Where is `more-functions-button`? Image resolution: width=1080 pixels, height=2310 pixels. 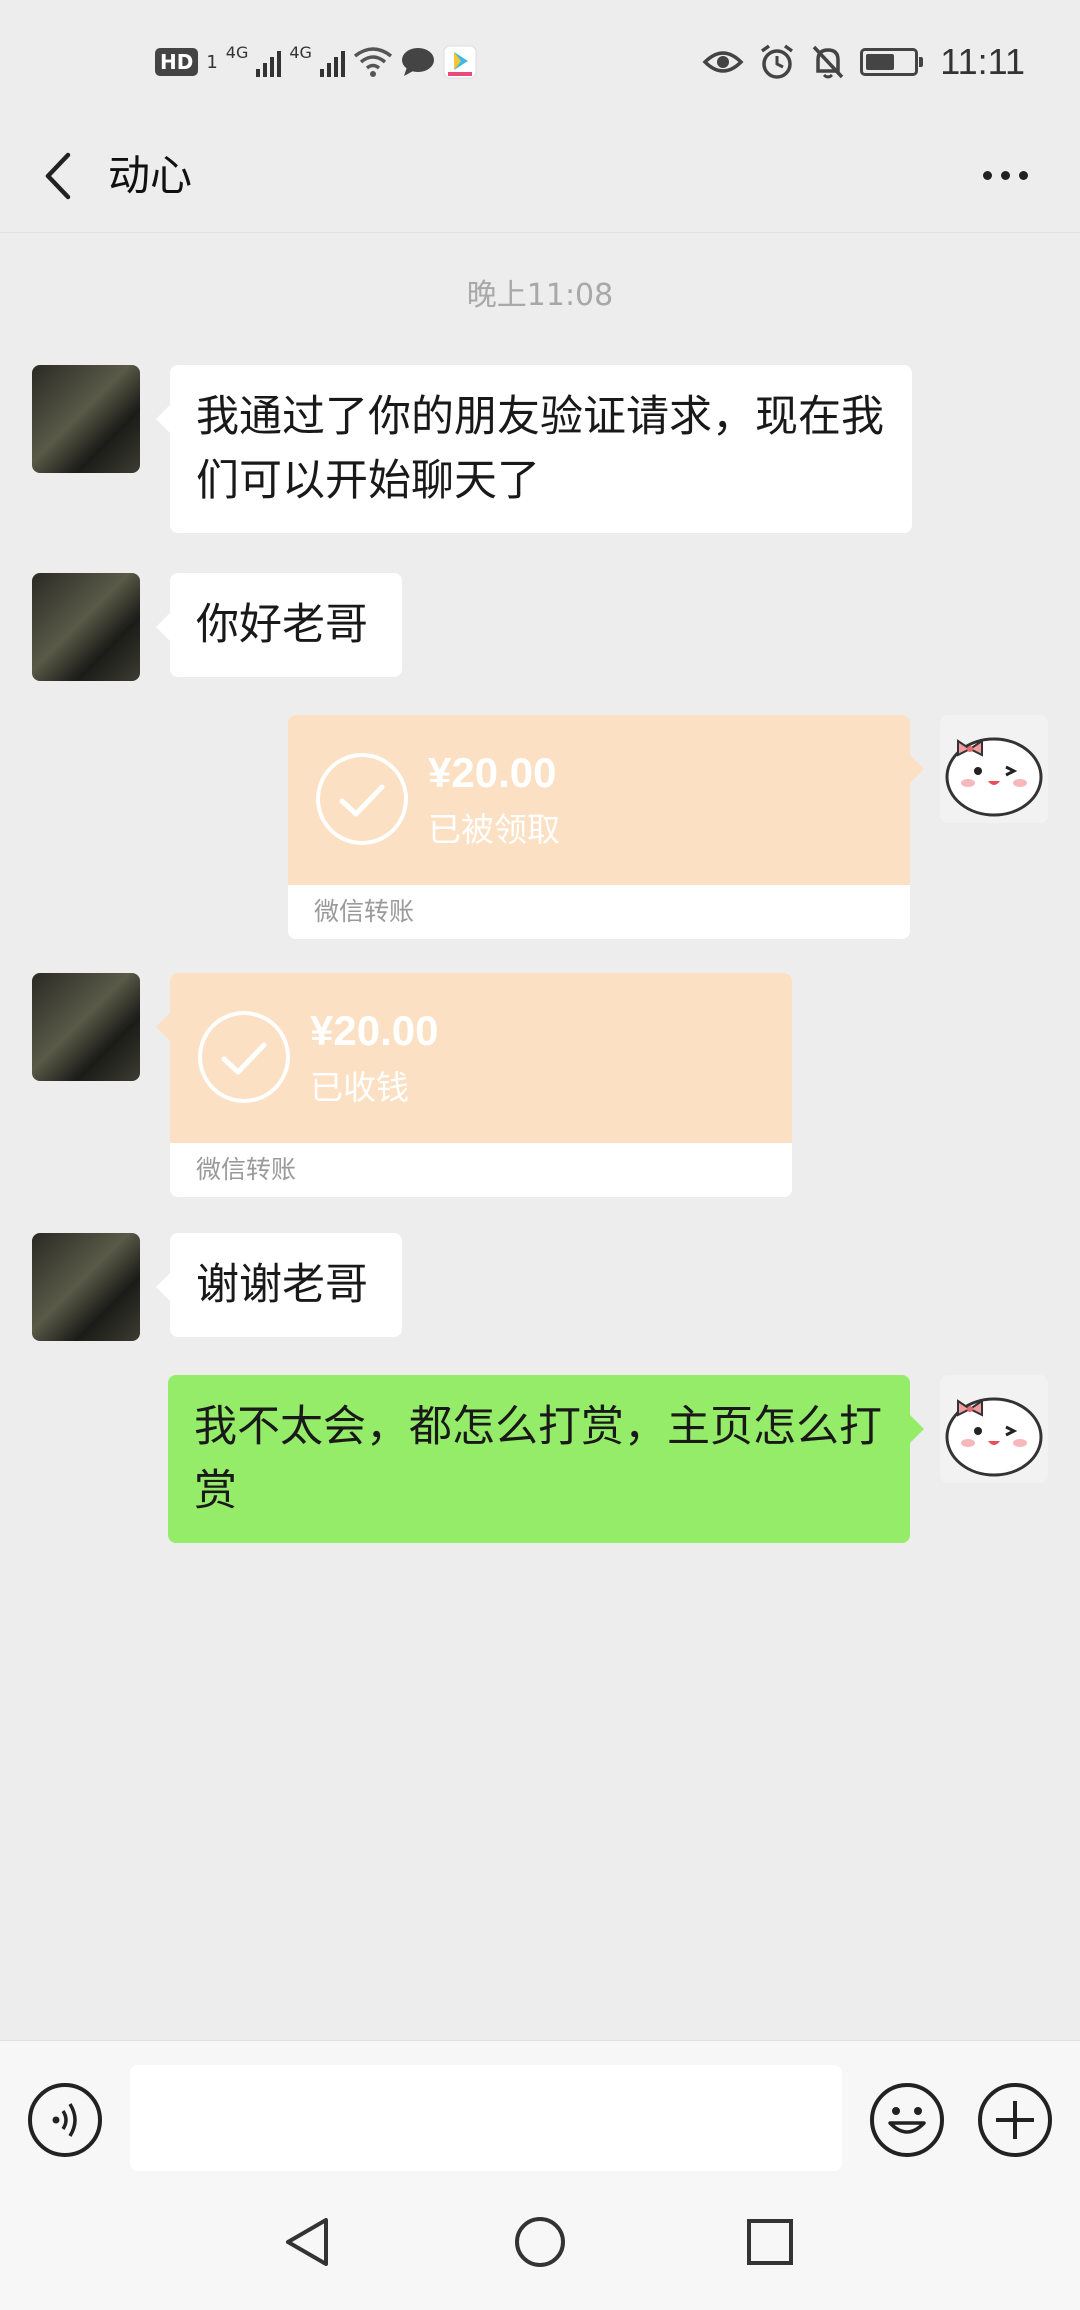
more-functions-button is located at coordinates (1015, 2120).